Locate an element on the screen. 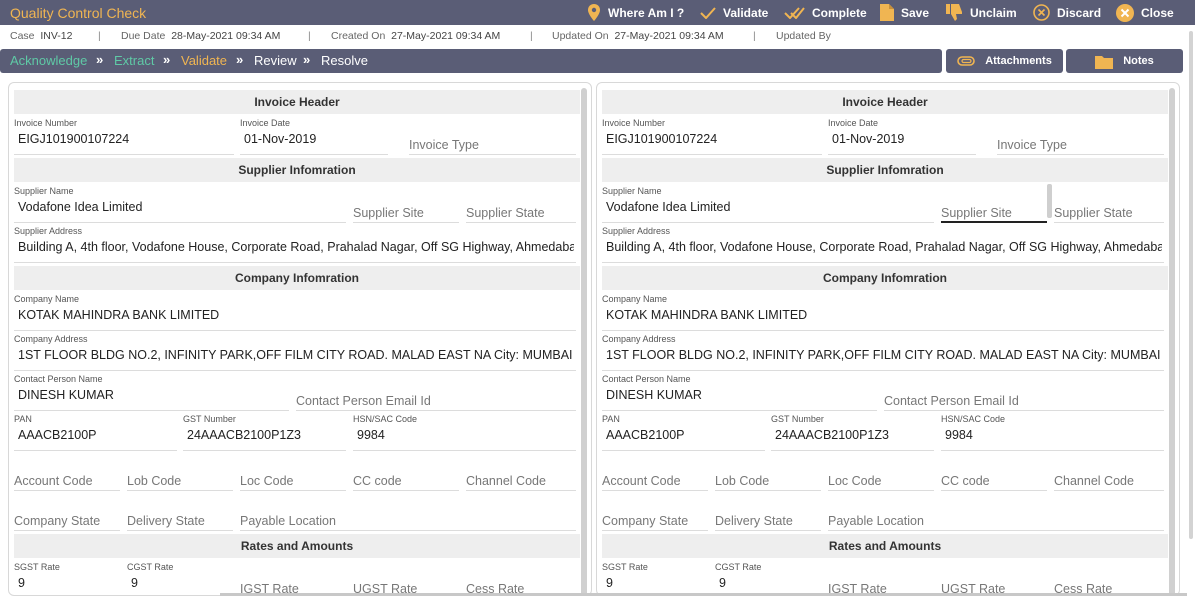  complete-label: Complete is located at coordinates (839, 12).